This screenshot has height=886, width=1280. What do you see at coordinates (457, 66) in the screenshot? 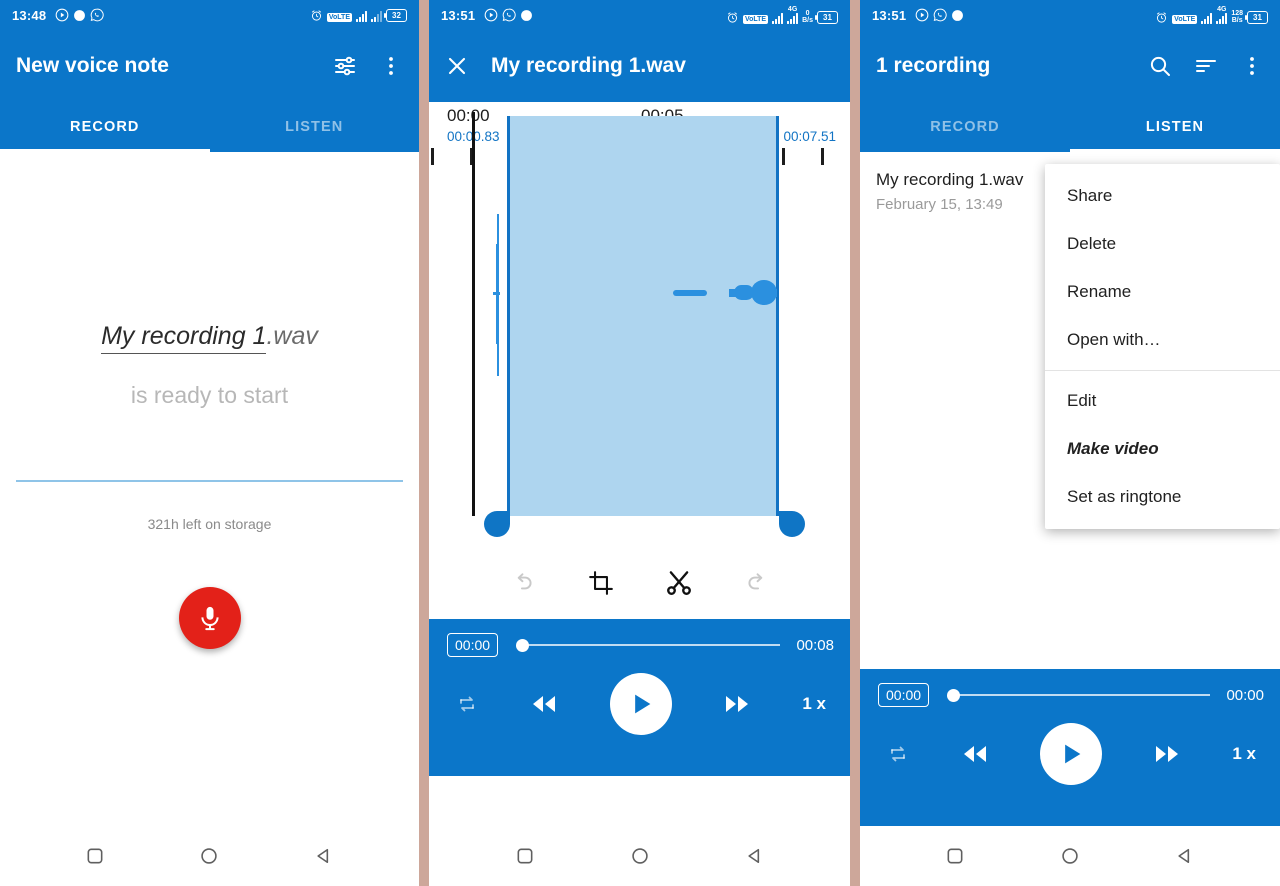
I see `close-icon` at bounding box center [457, 66].